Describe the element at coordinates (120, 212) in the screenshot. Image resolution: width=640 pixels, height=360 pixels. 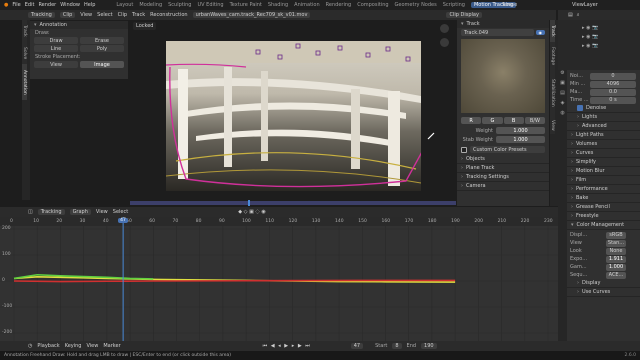
I see `graph-menu-select: Select` at that location.